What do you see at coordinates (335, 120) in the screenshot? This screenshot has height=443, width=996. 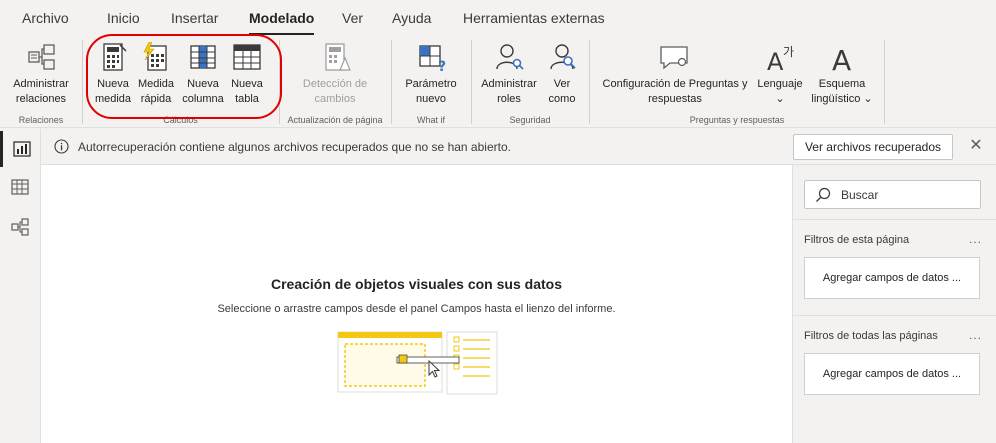 I see `group-label-actualizacion: Actualización de página` at bounding box center [335, 120].